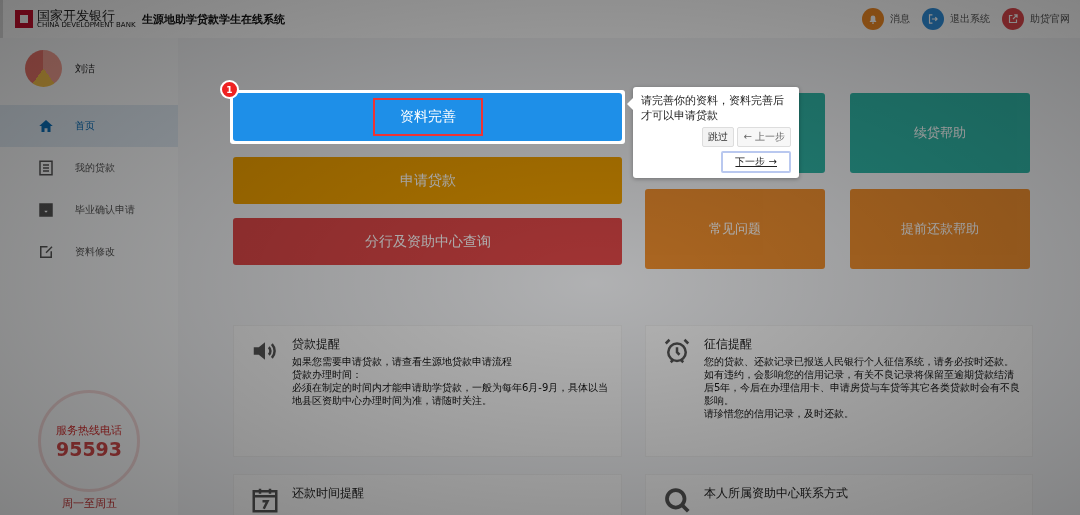 This screenshot has height=515, width=1080. Describe the element at coordinates (316, 344) in the screenshot. I see `notice-title: 贷款提醒` at that location.